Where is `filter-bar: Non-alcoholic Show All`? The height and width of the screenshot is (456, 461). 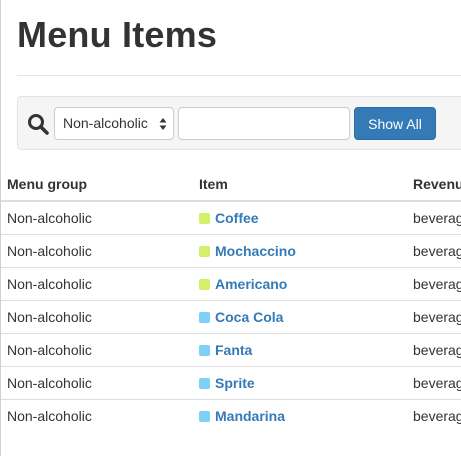 filter-bar: Non-alcoholic Show All is located at coordinates (239, 123).